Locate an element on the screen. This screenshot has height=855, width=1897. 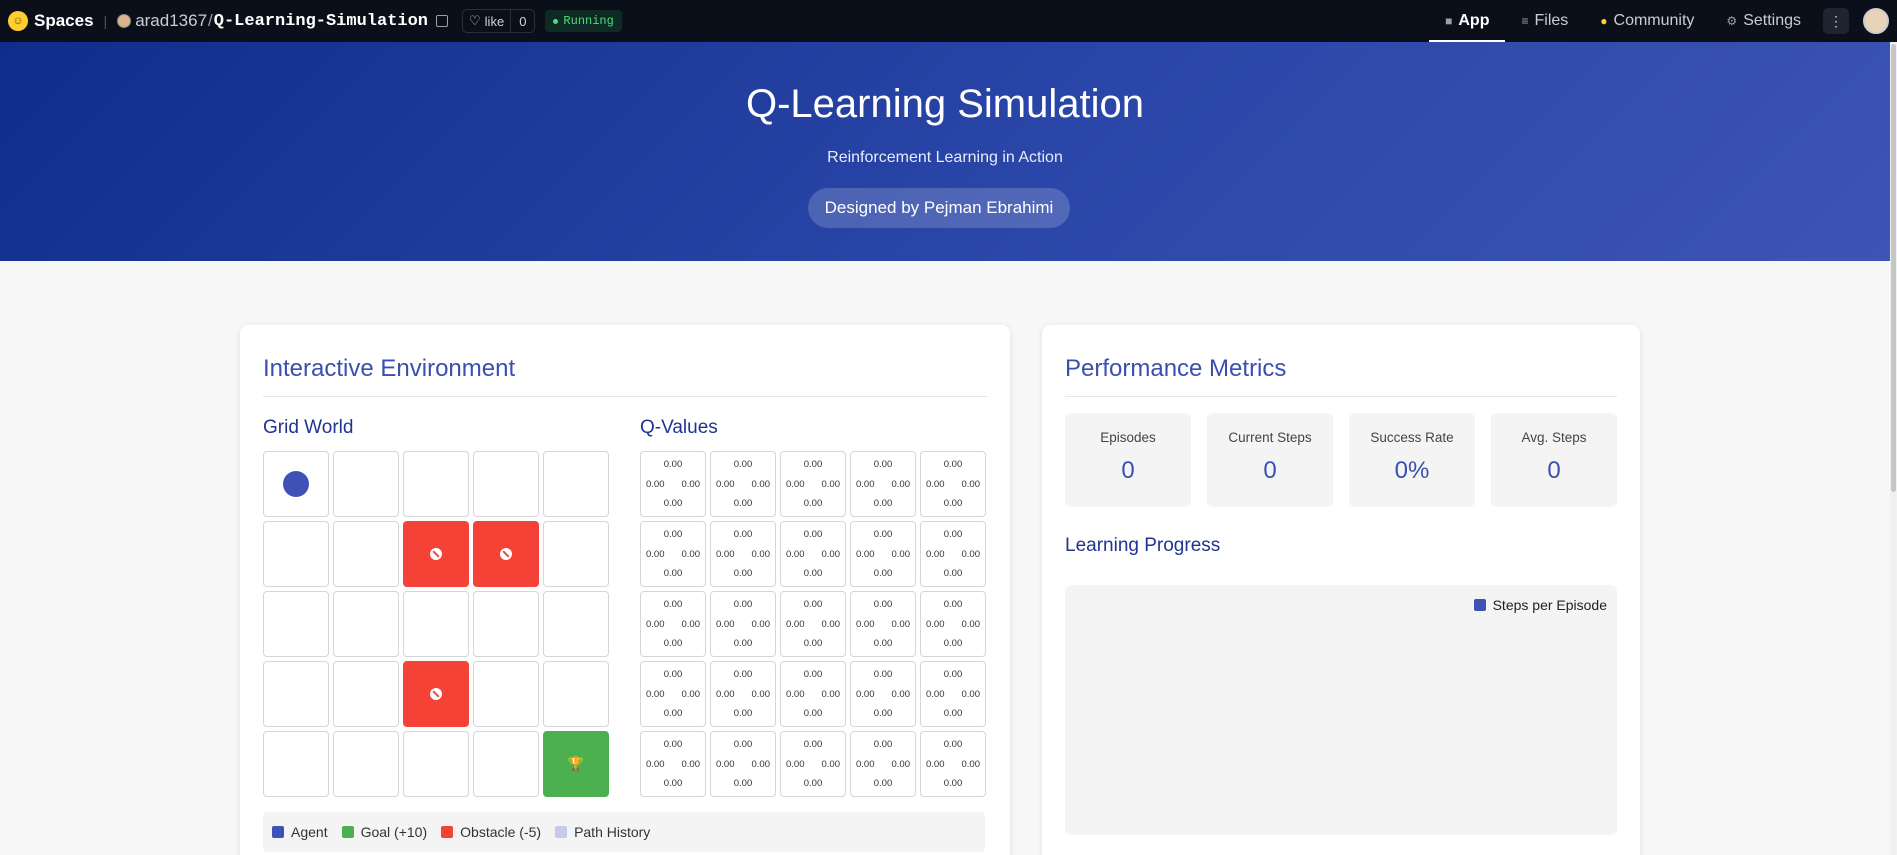
grid-cell-goal: 🏆 is located at coordinates (576, 764).